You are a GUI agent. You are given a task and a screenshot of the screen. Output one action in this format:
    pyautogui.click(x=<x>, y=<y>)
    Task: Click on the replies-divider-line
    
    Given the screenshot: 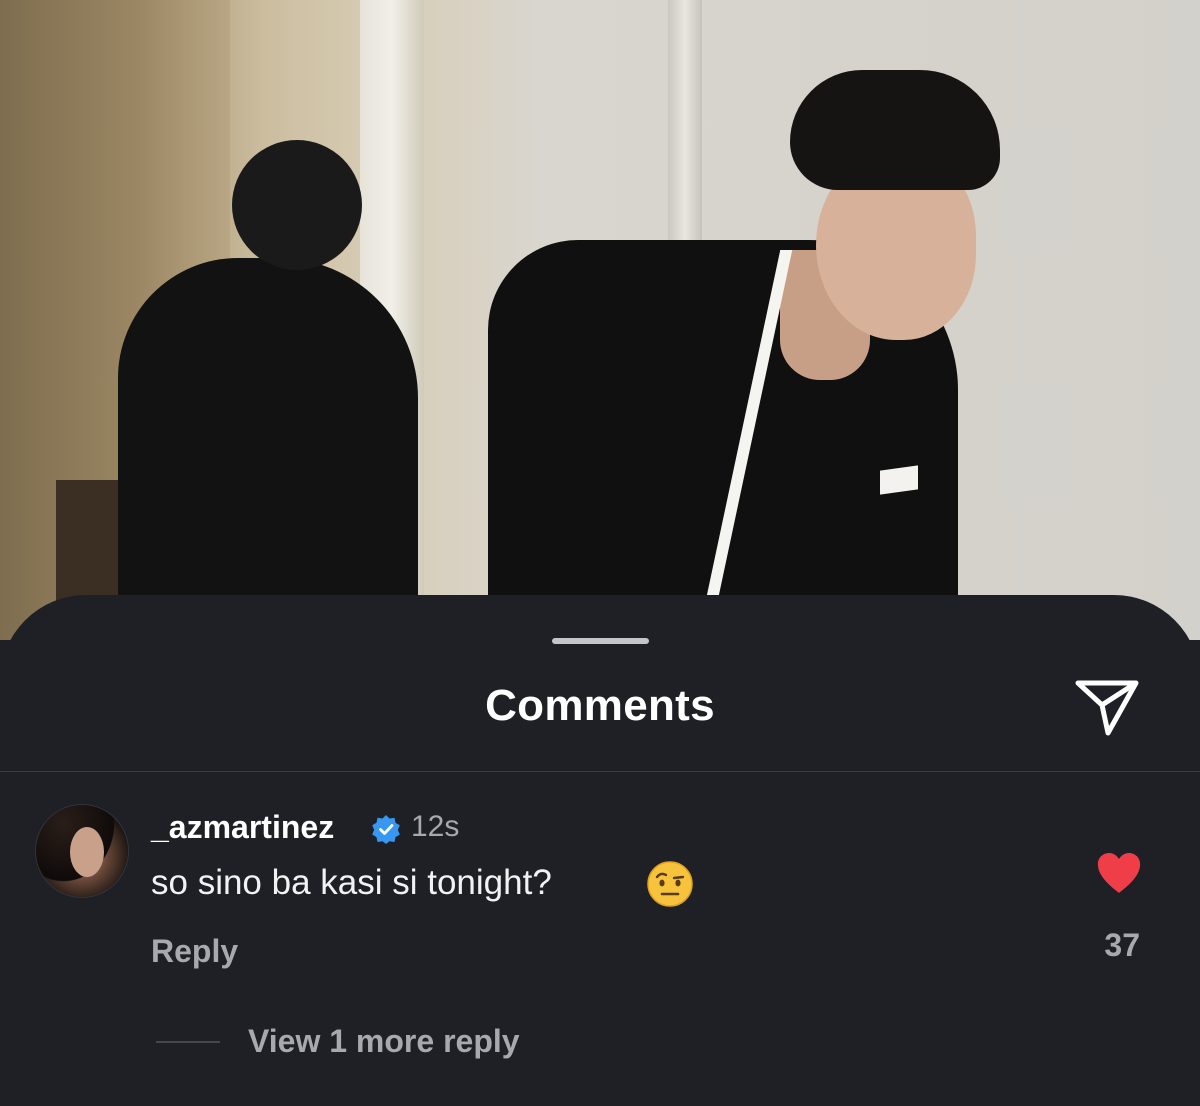 What is the action you would take?
    pyautogui.click(x=188, y=1042)
    